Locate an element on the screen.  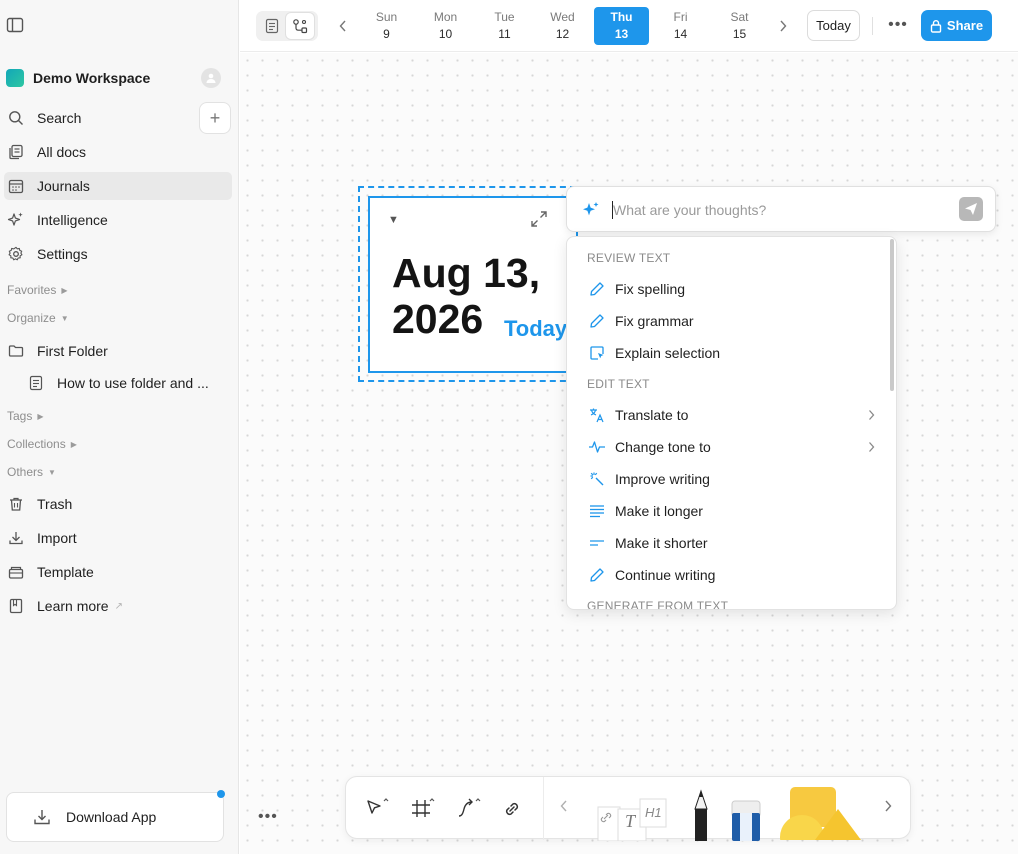
sidebar-item-trash: Trash is located at coordinates (118, 504).